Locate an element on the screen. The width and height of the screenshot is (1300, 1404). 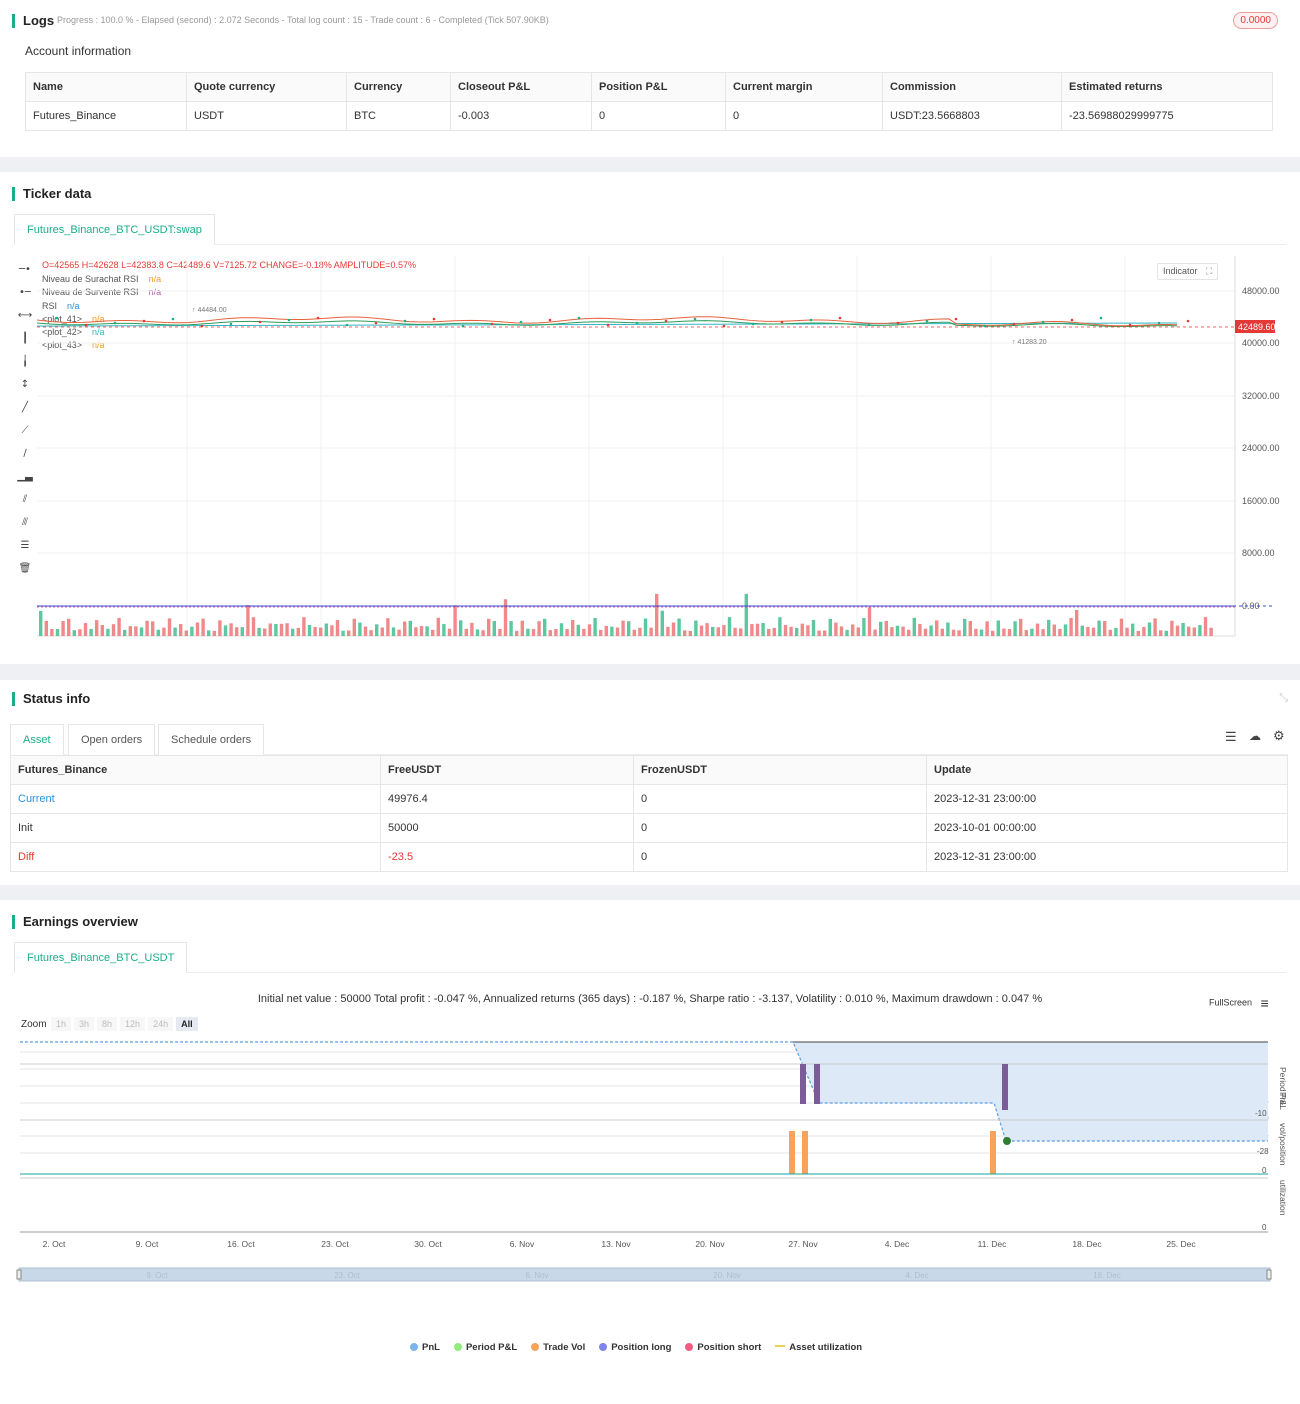
zoom-options: 1h 3h 8h 12h 24h All is located at coordinates (126, 1024).